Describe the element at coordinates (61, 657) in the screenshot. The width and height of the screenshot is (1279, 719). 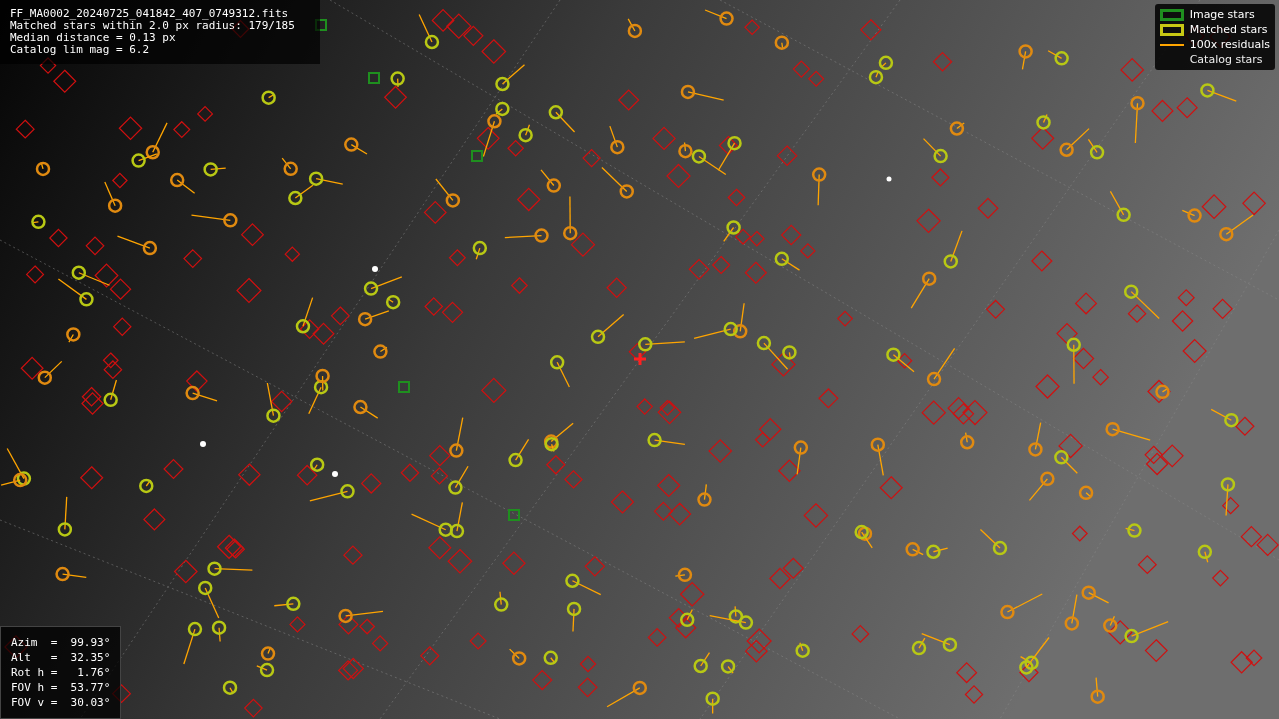
I see `pointing-text: Alt = 32.35°` at that location.